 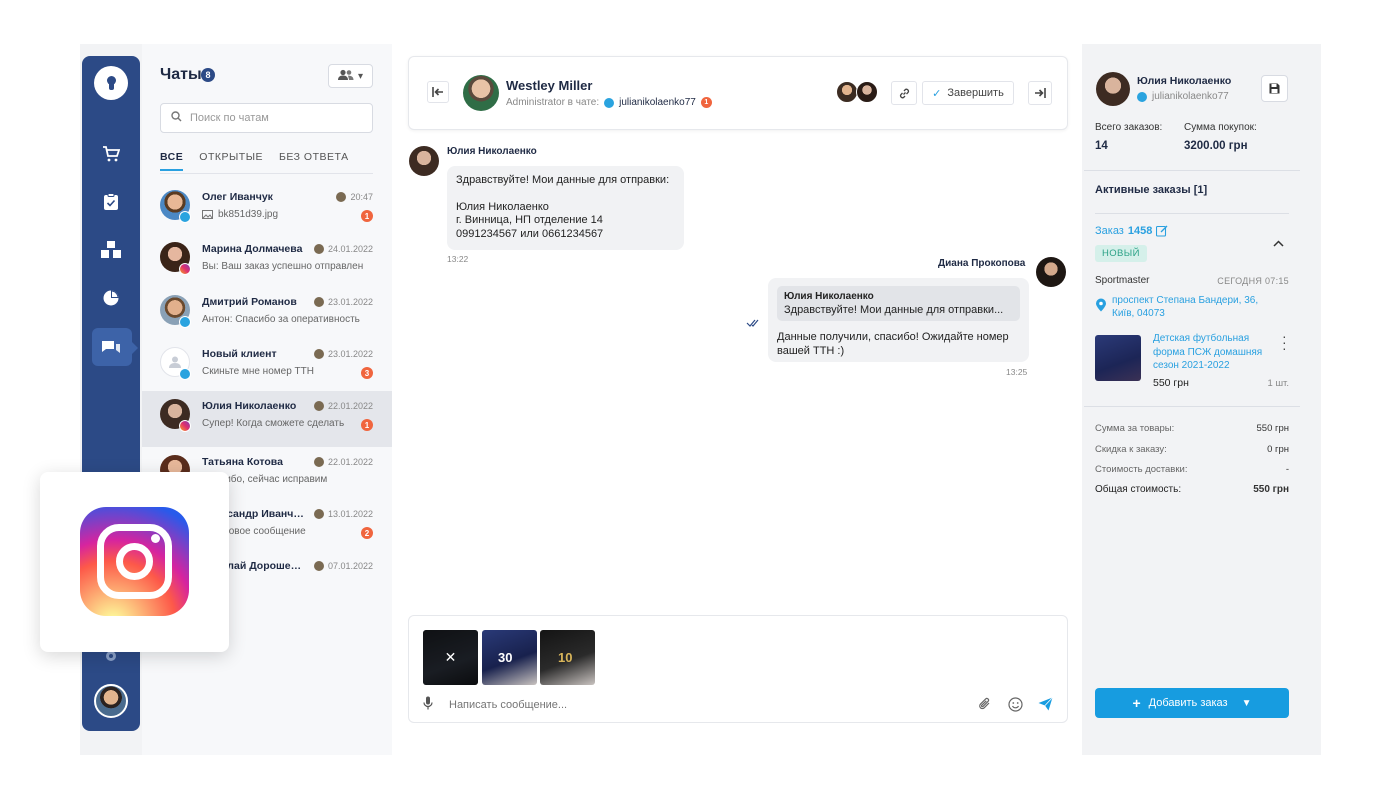 What do you see at coordinates (281, 319) in the screenshot?
I see `chat-preview: Антон: Спасибо за оперативность` at bounding box center [281, 319].